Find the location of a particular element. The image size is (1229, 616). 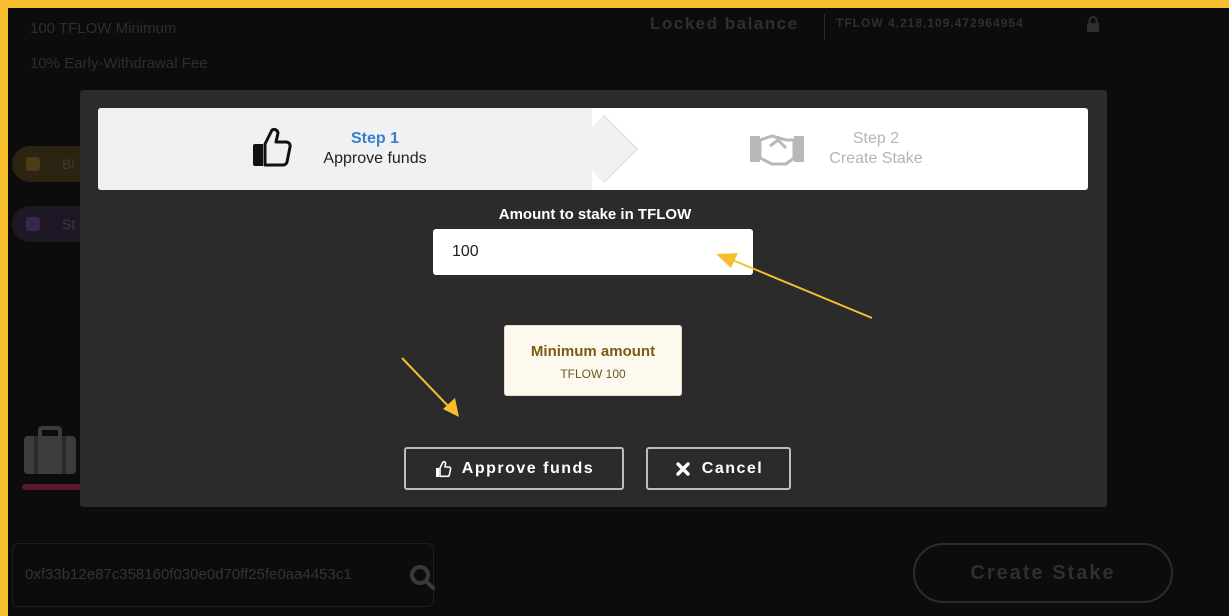

step-1-label: Approve funds is located at coordinates (375, 158).